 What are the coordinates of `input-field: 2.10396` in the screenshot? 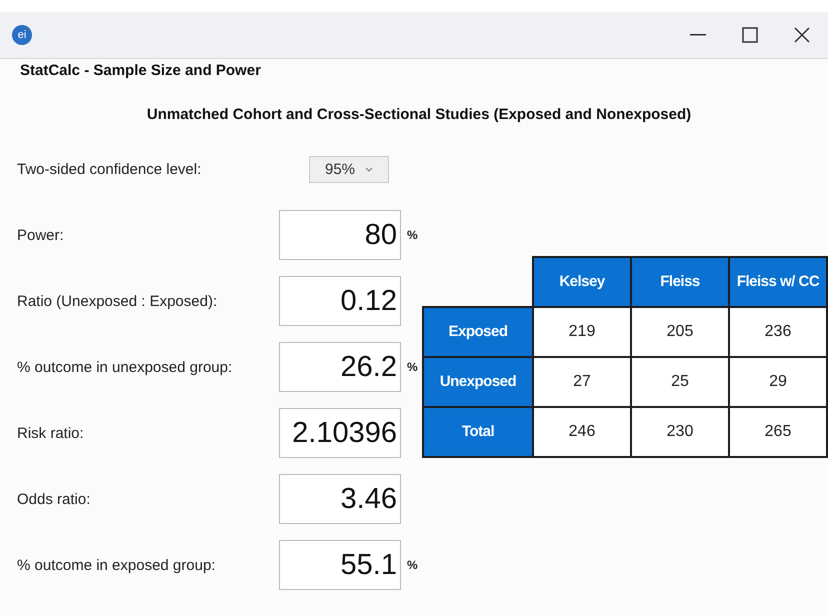 It's located at (340, 433).